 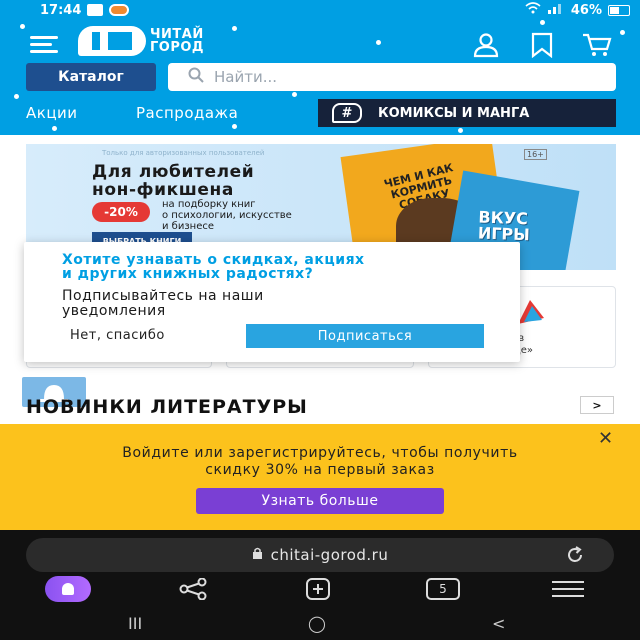 What do you see at coordinates (533, 10) in the screenshot?
I see `wifi-icon` at bounding box center [533, 10].